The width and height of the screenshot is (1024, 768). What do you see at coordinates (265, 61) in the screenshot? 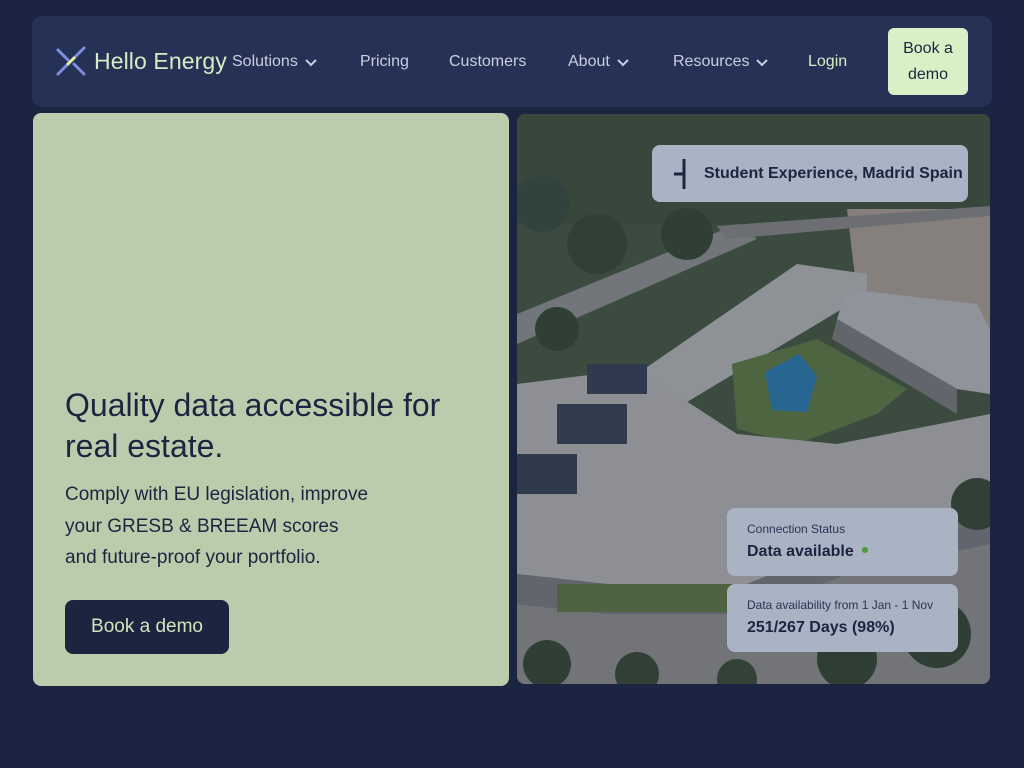
I see `nav-item-label: Solutions` at bounding box center [265, 61].